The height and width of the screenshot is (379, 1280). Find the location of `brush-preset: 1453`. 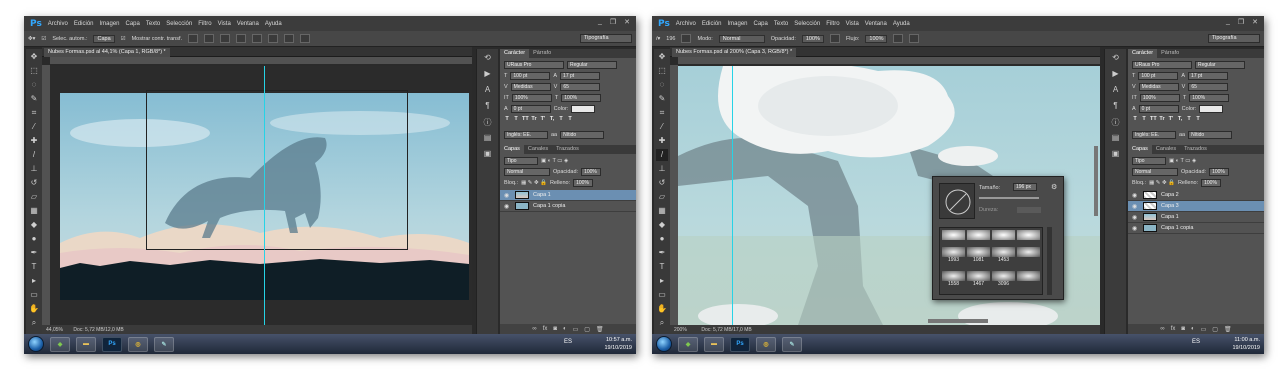

brush-preset: 1453 is located at coordinates (1003, 257).